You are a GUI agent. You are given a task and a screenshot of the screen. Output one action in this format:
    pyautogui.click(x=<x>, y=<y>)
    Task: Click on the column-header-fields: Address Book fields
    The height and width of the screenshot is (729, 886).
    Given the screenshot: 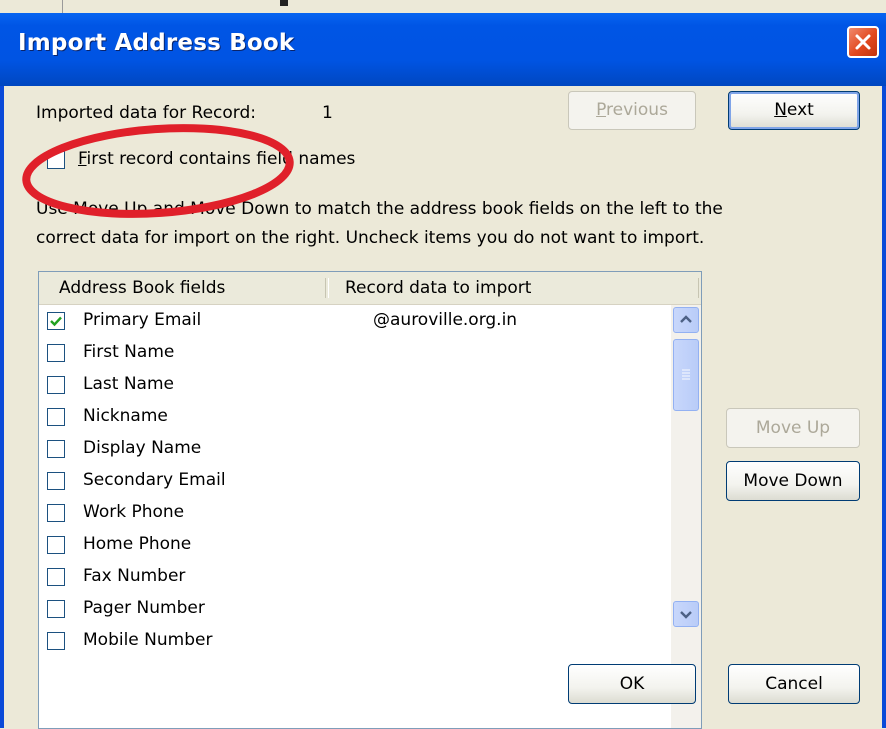 What is the action you would take?
    pyautogui.click(x=142, y=288)
    